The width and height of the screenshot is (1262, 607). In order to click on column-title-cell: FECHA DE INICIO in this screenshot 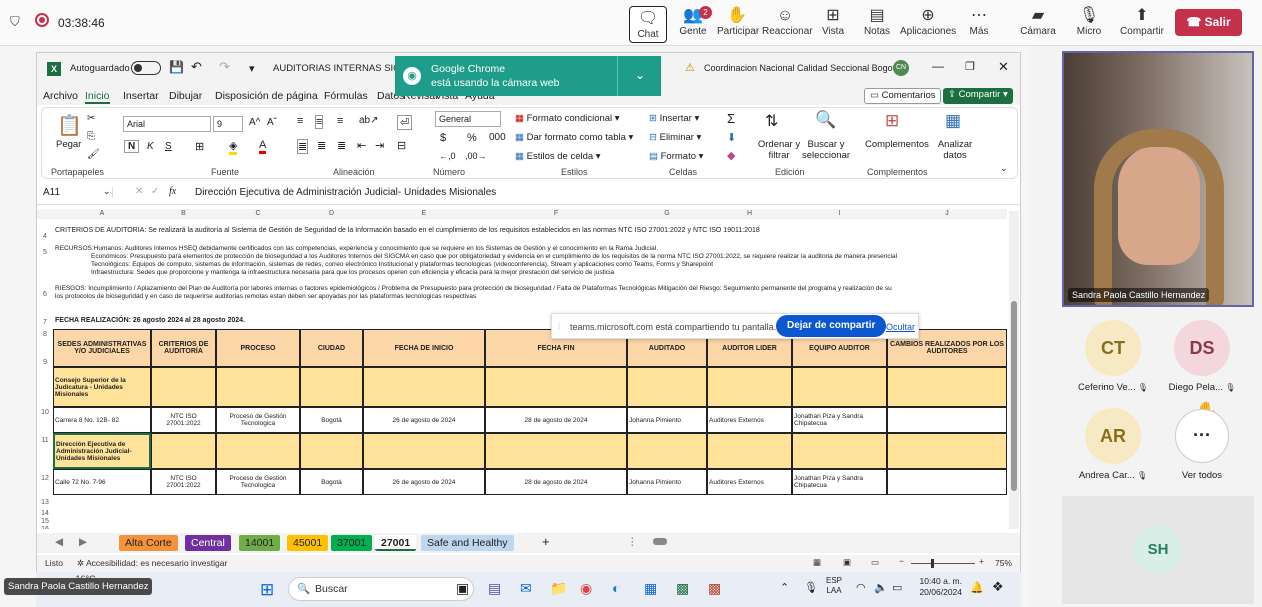, I will do `click(424, 348)`.